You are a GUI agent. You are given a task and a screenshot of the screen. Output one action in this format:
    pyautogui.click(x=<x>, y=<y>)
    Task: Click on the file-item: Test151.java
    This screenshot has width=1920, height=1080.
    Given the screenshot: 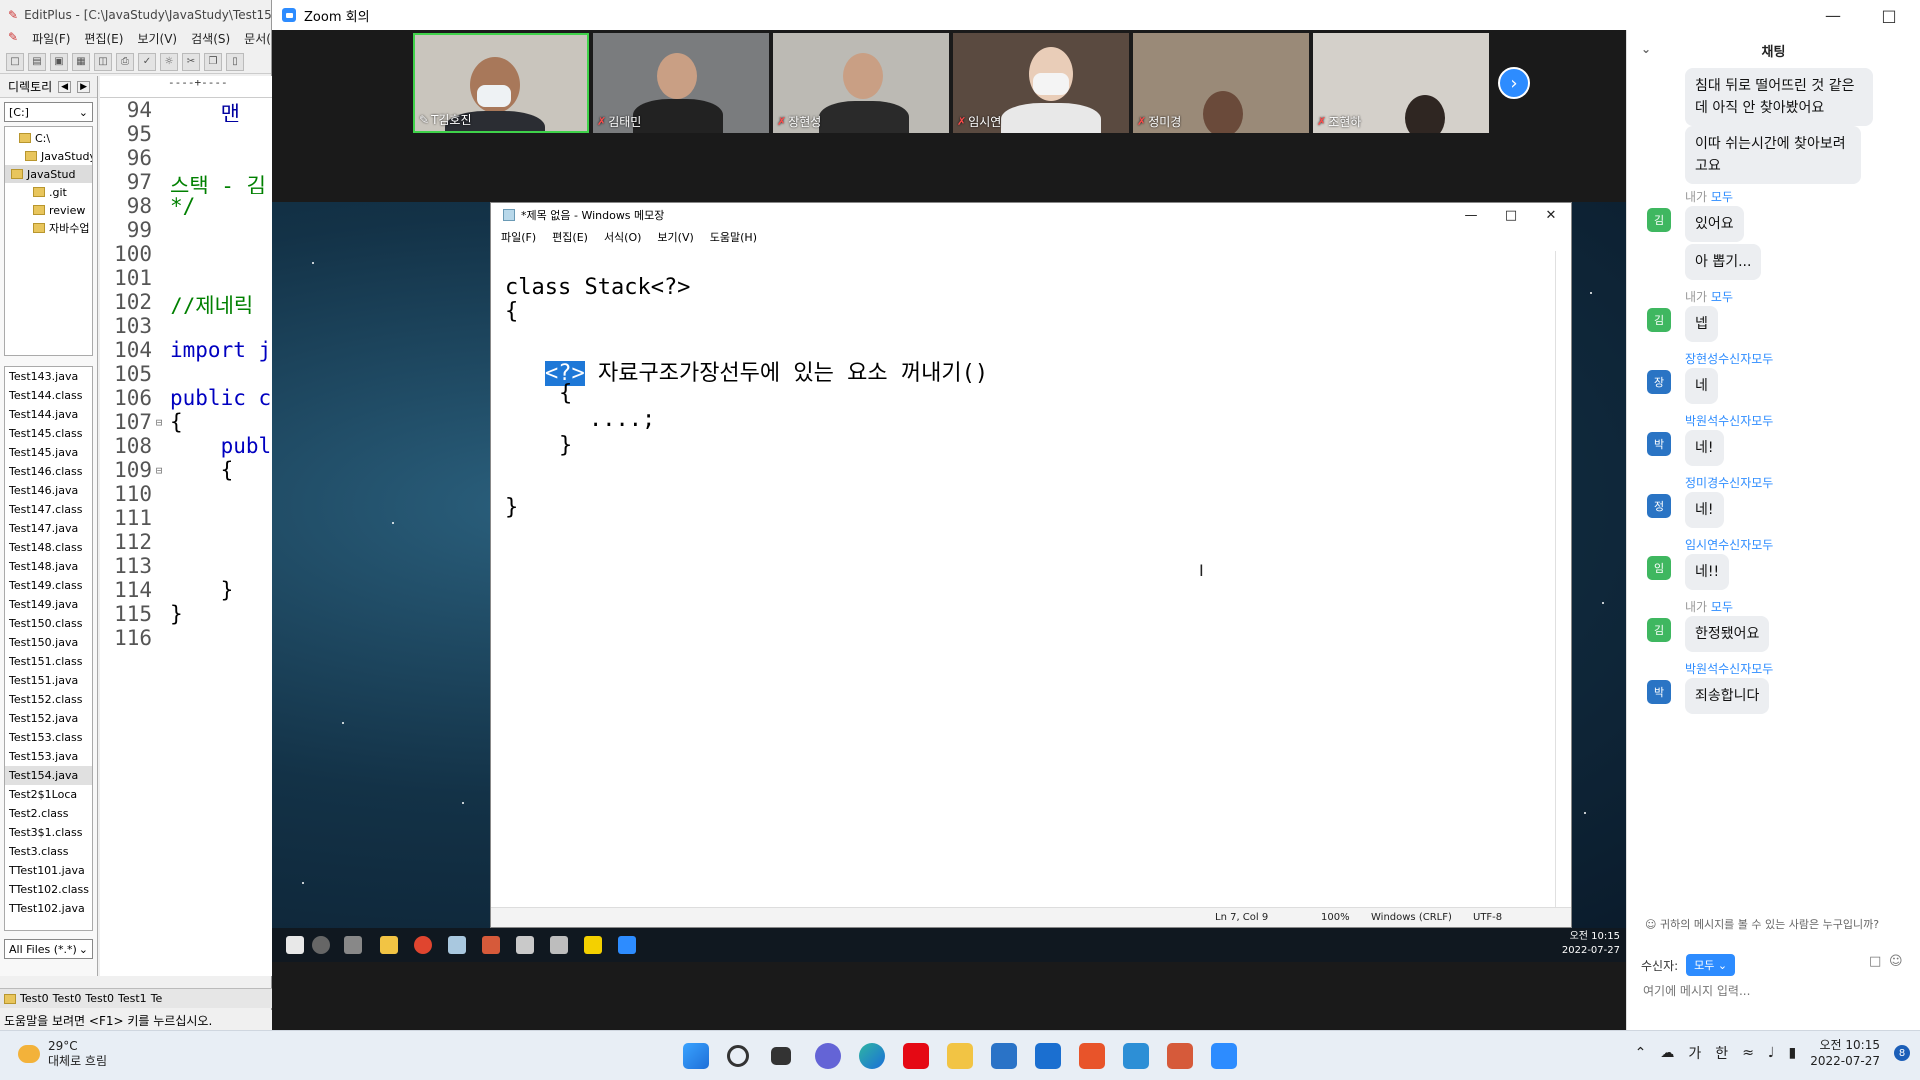 What is the action you would take?
    pyautogui.click(x=48, y=680)
    